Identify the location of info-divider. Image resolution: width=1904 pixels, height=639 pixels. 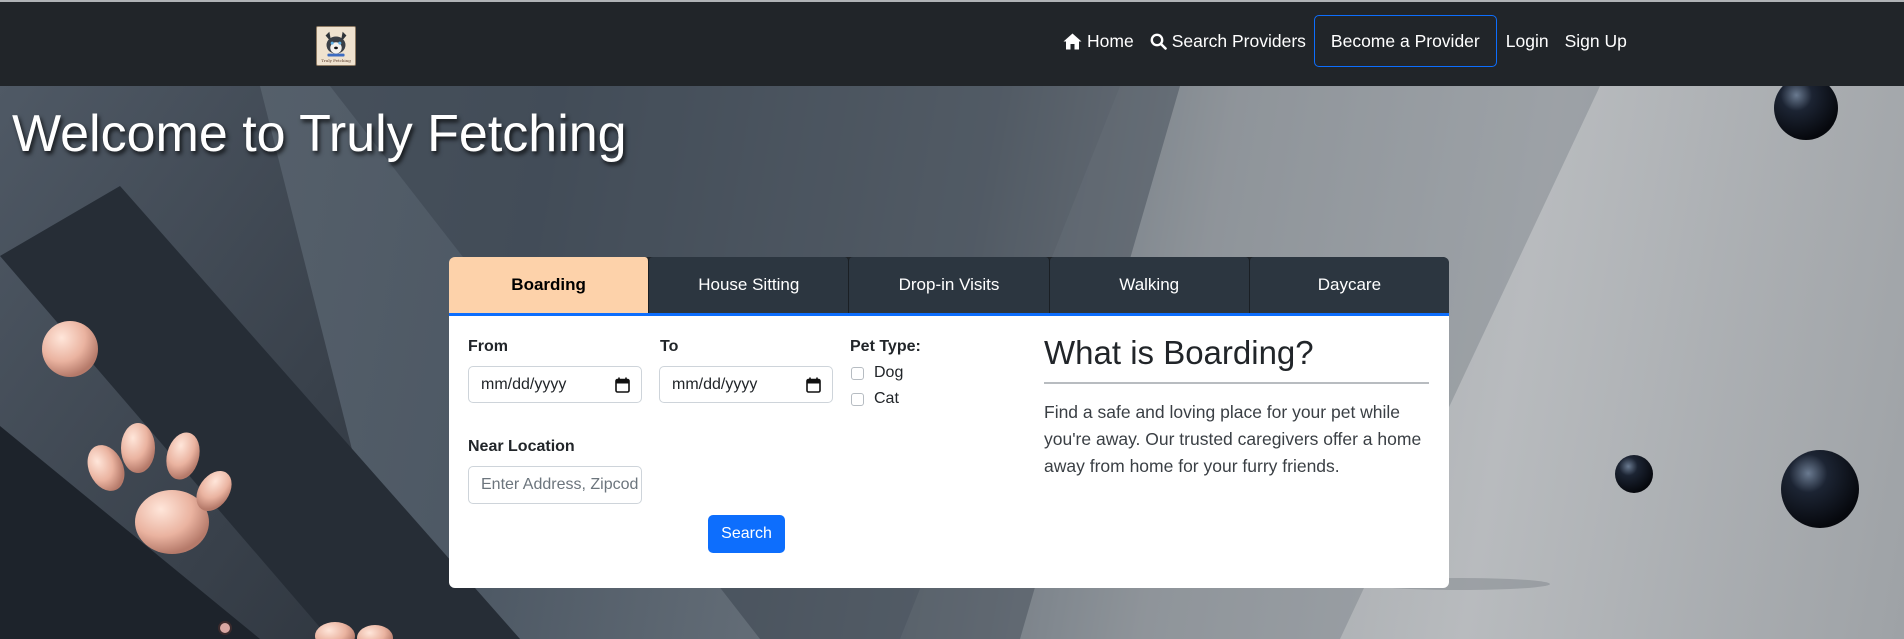
(1236, 383).